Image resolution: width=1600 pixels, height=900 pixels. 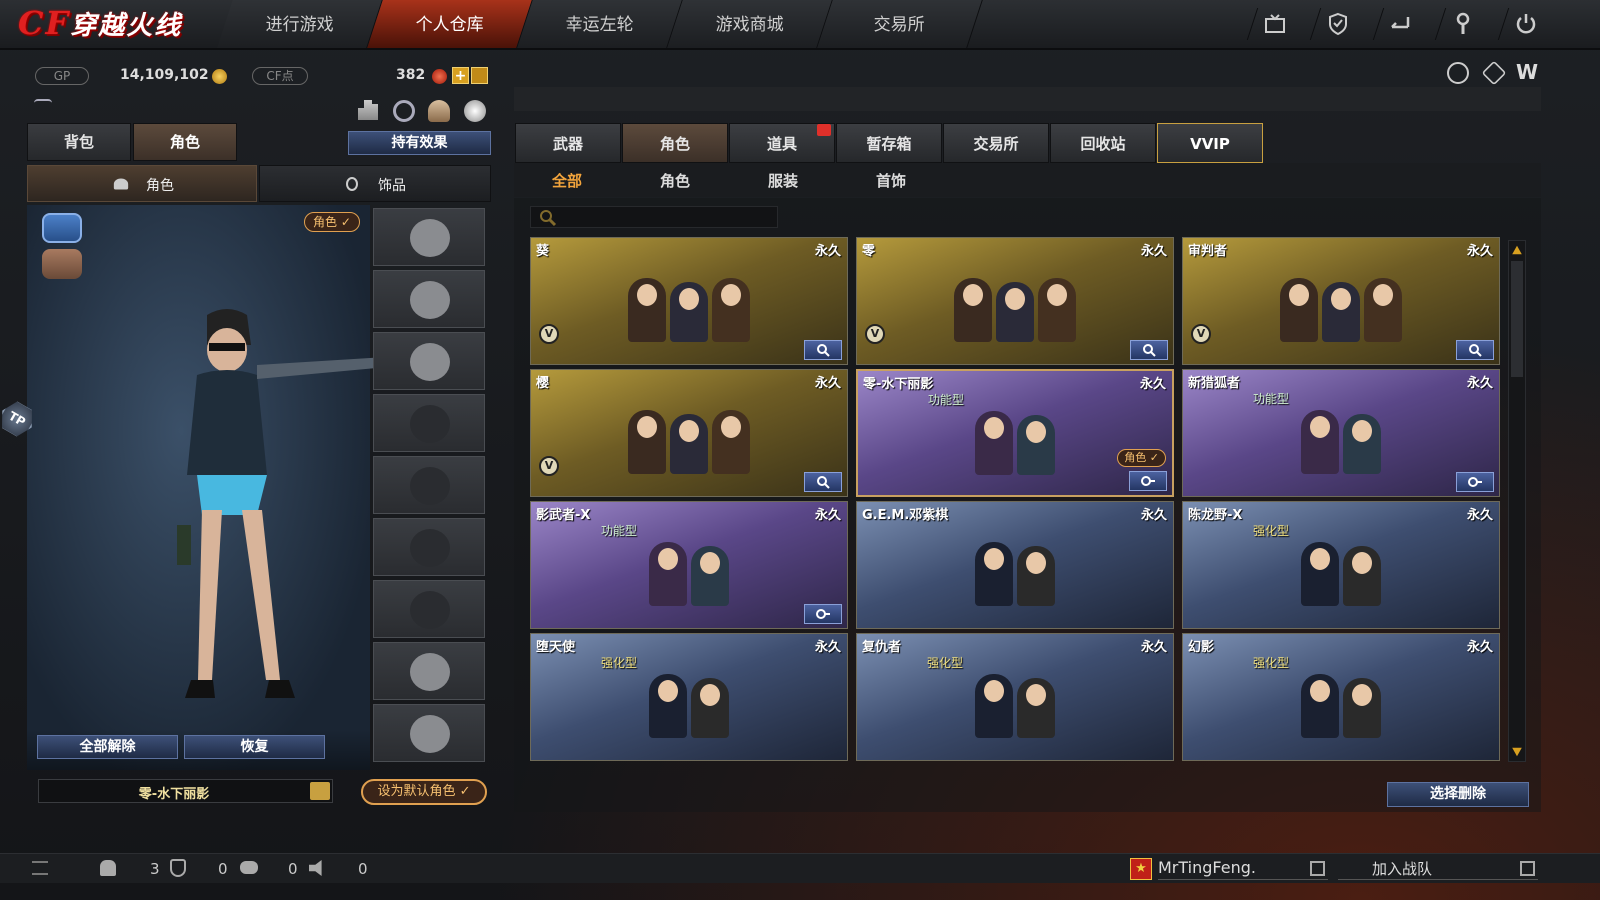 What do you see at coordinates (332, 222) in the screenshot?
I see `role-badge: 角色 ✓` at bounding box center [332, 222].